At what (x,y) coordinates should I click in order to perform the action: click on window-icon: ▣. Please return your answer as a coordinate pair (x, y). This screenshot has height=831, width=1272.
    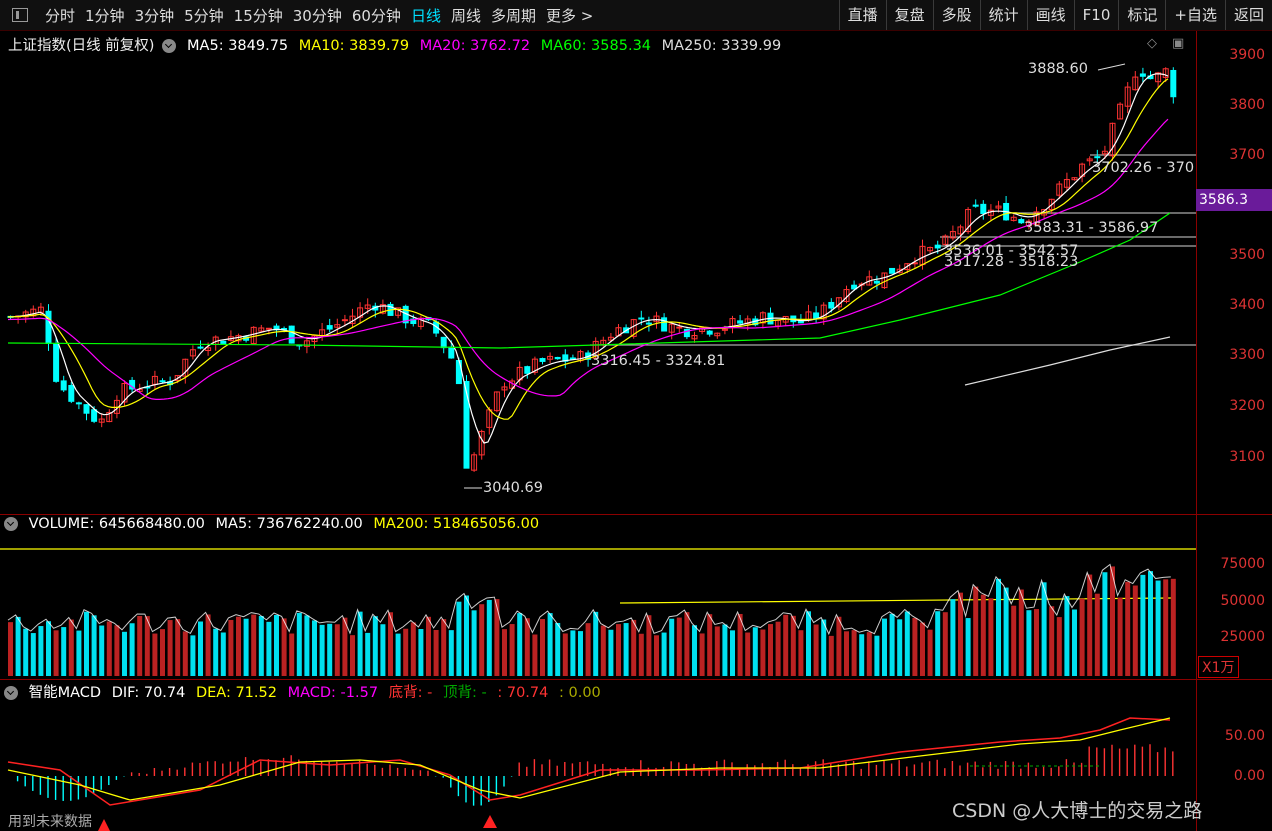
    Looking at the image, I should click on (1178, 43).